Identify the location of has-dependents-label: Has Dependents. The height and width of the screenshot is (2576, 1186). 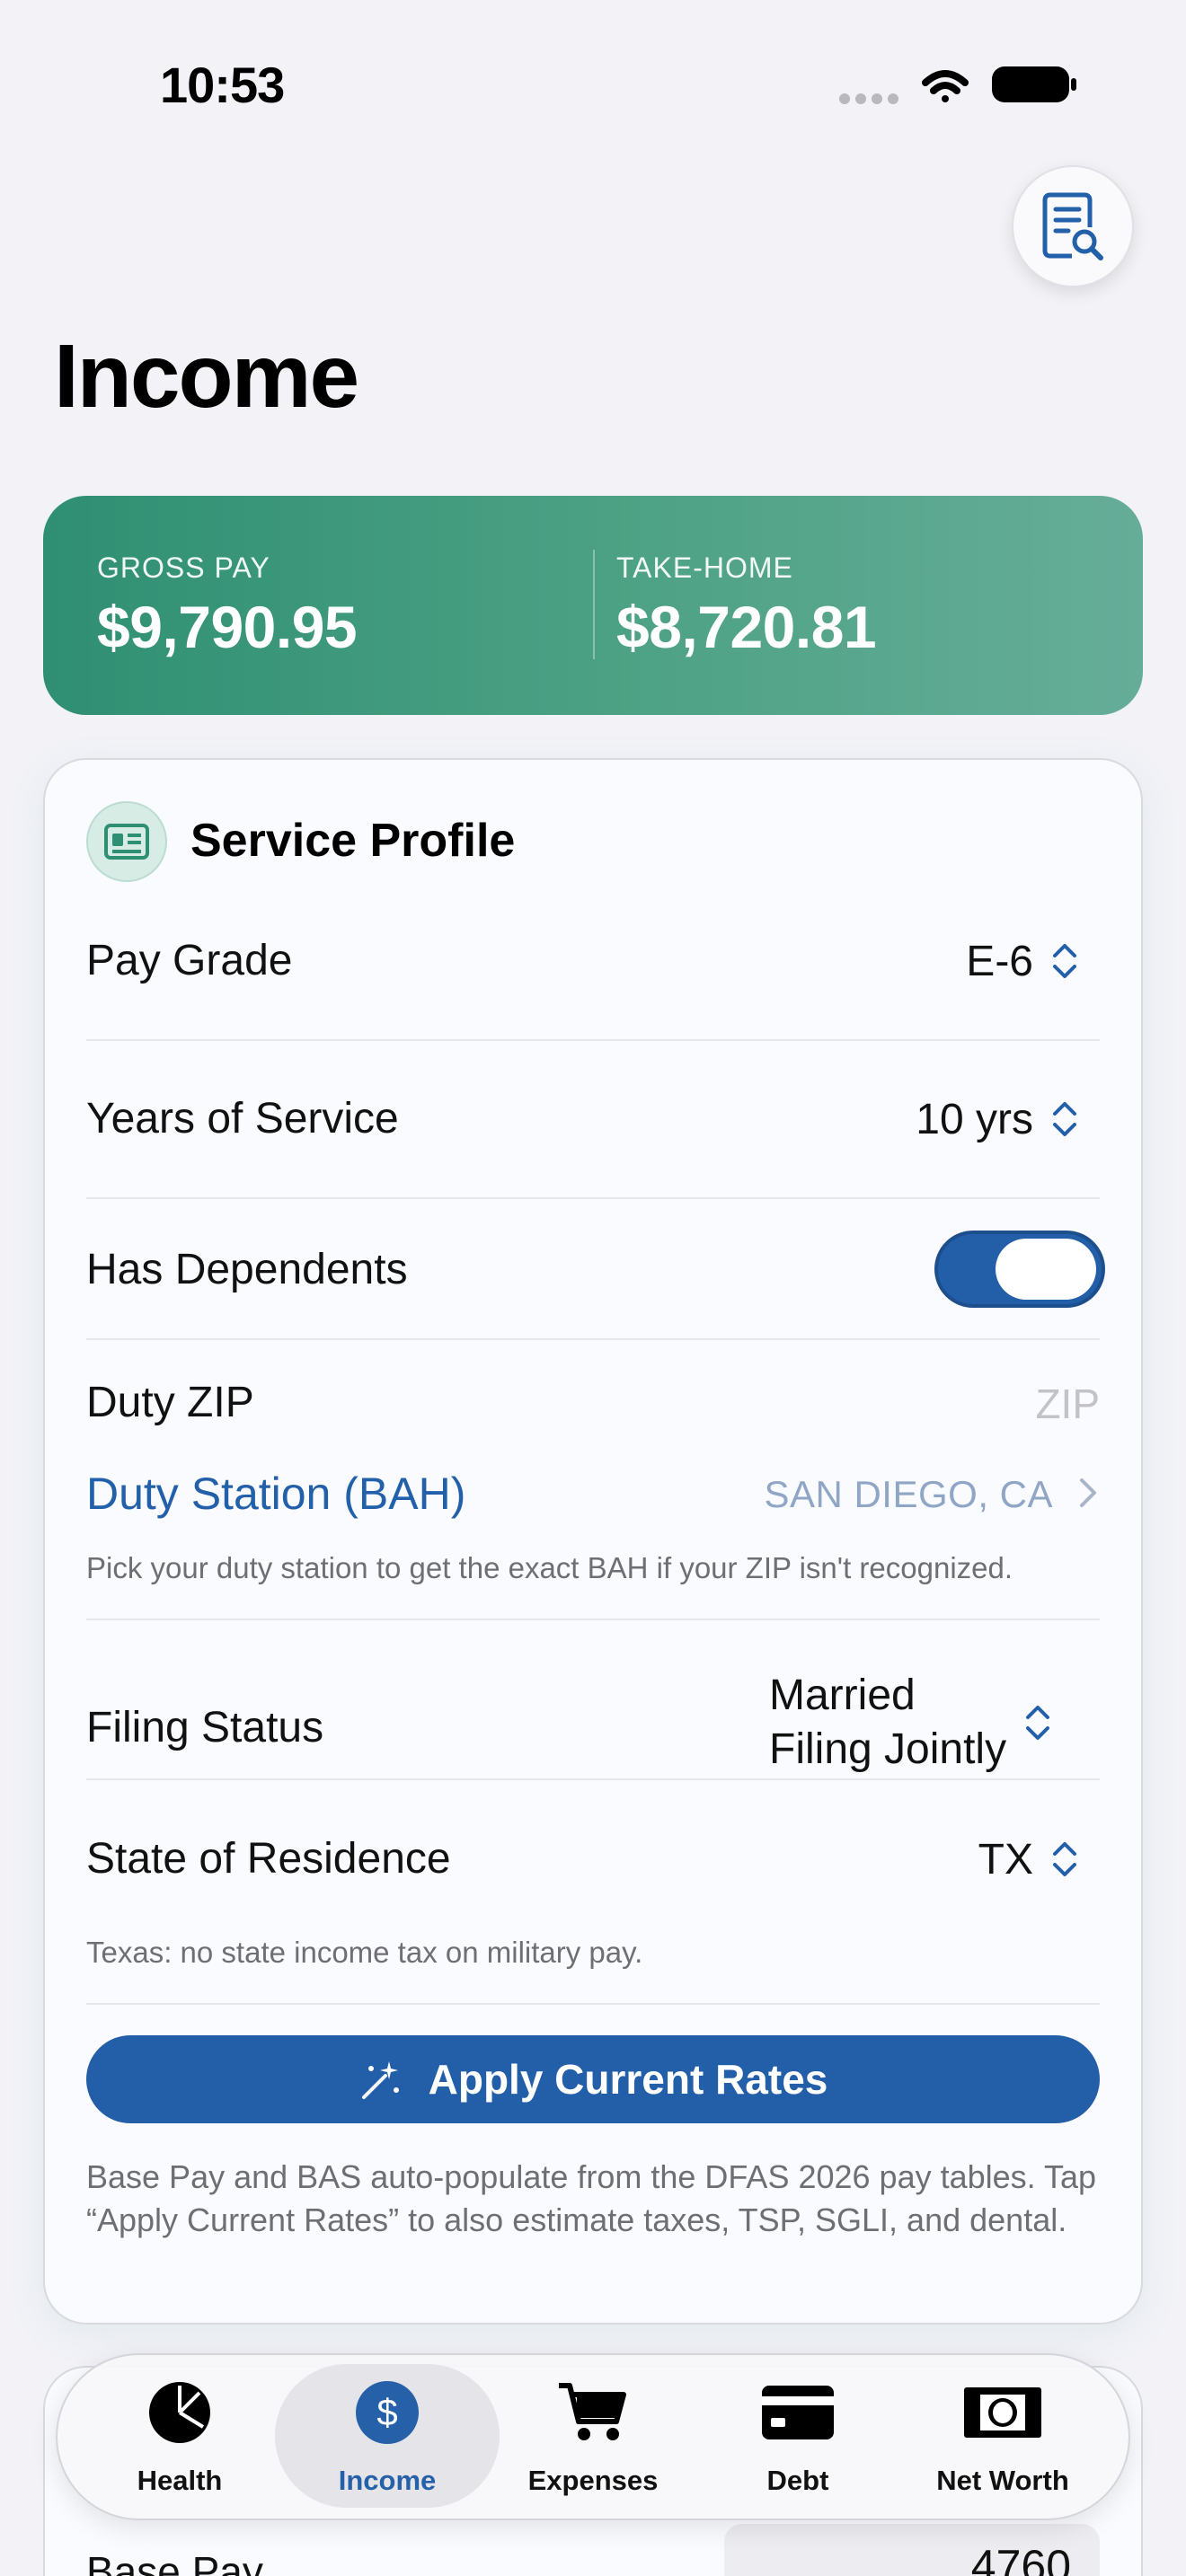
(247, 1269).